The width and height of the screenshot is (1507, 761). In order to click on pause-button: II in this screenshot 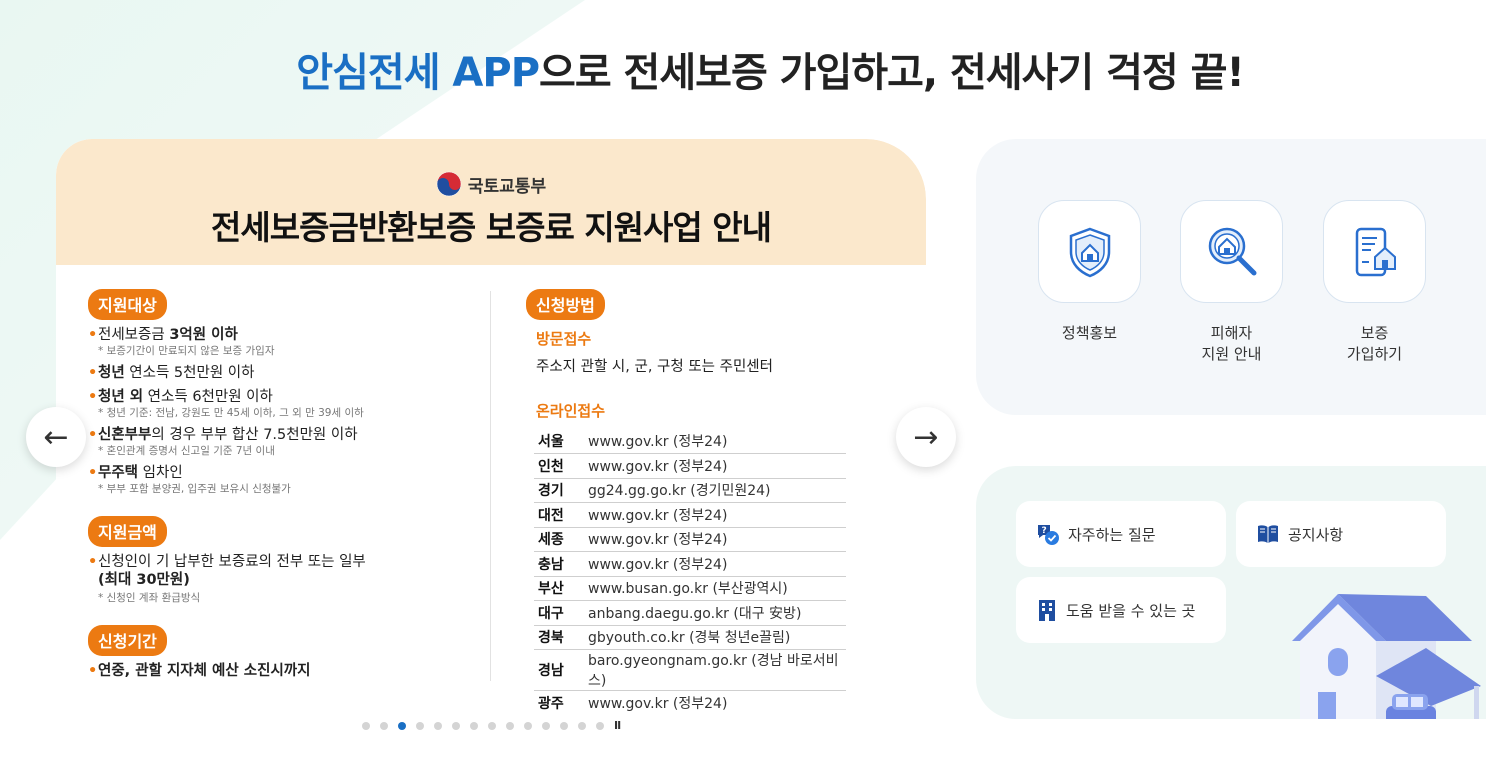, I will do `click(617, 725)`.